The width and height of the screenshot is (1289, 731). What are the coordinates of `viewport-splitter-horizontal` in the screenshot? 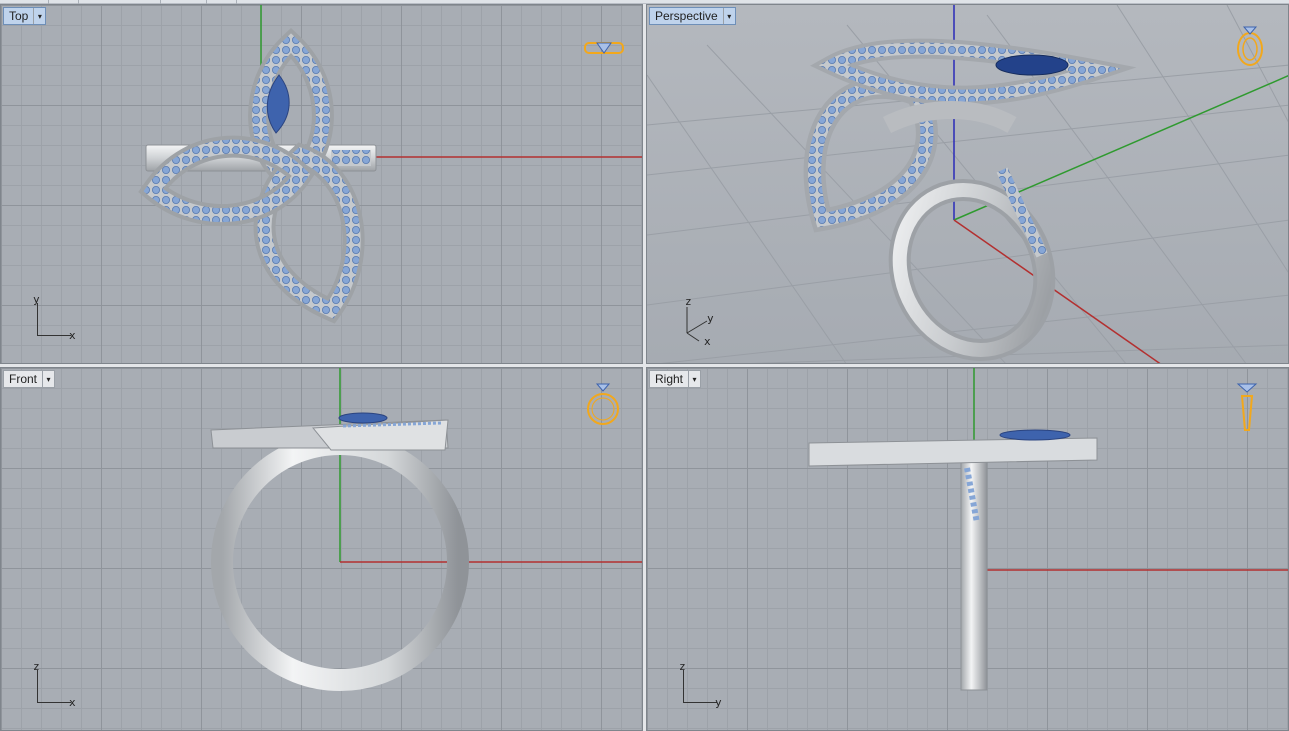 It's located at (644, 365).